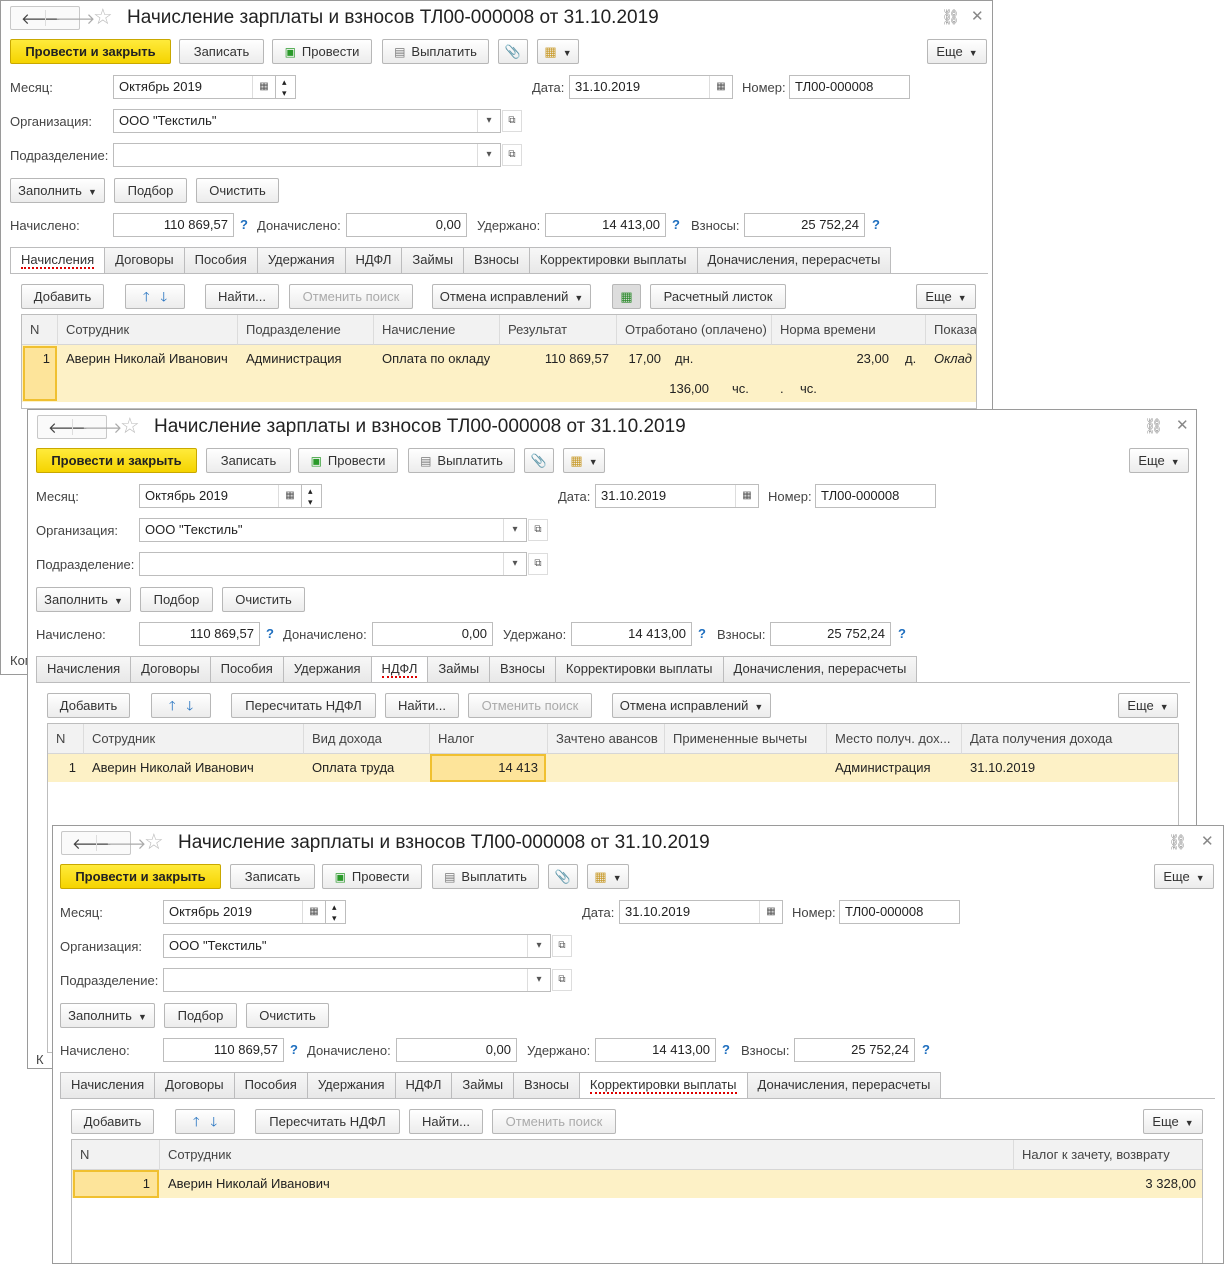 This screenshot has width=1224, height=1264. What do you see at coordinates (83, 599) in the screenshot?
I see `fill-button: Заполнить ▼` at bounding box center [83, 599].